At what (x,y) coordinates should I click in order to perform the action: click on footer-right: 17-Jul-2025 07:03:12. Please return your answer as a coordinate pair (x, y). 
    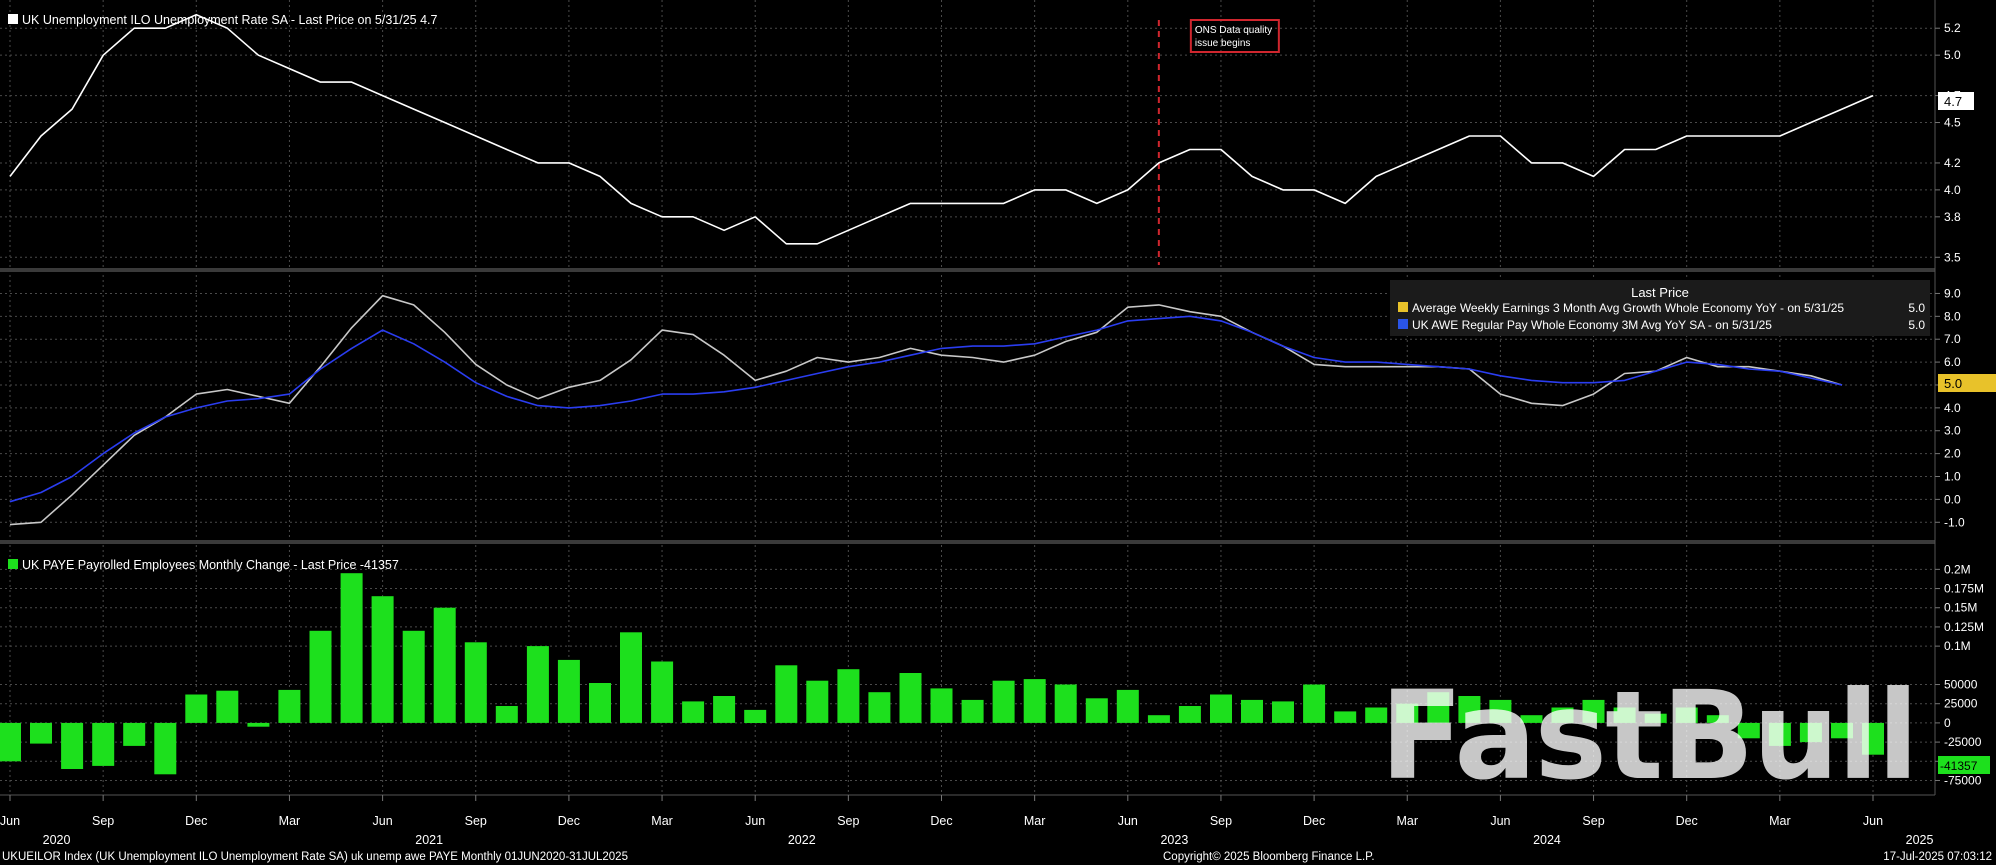
    Looking at the image, I should click on (1937, 857).